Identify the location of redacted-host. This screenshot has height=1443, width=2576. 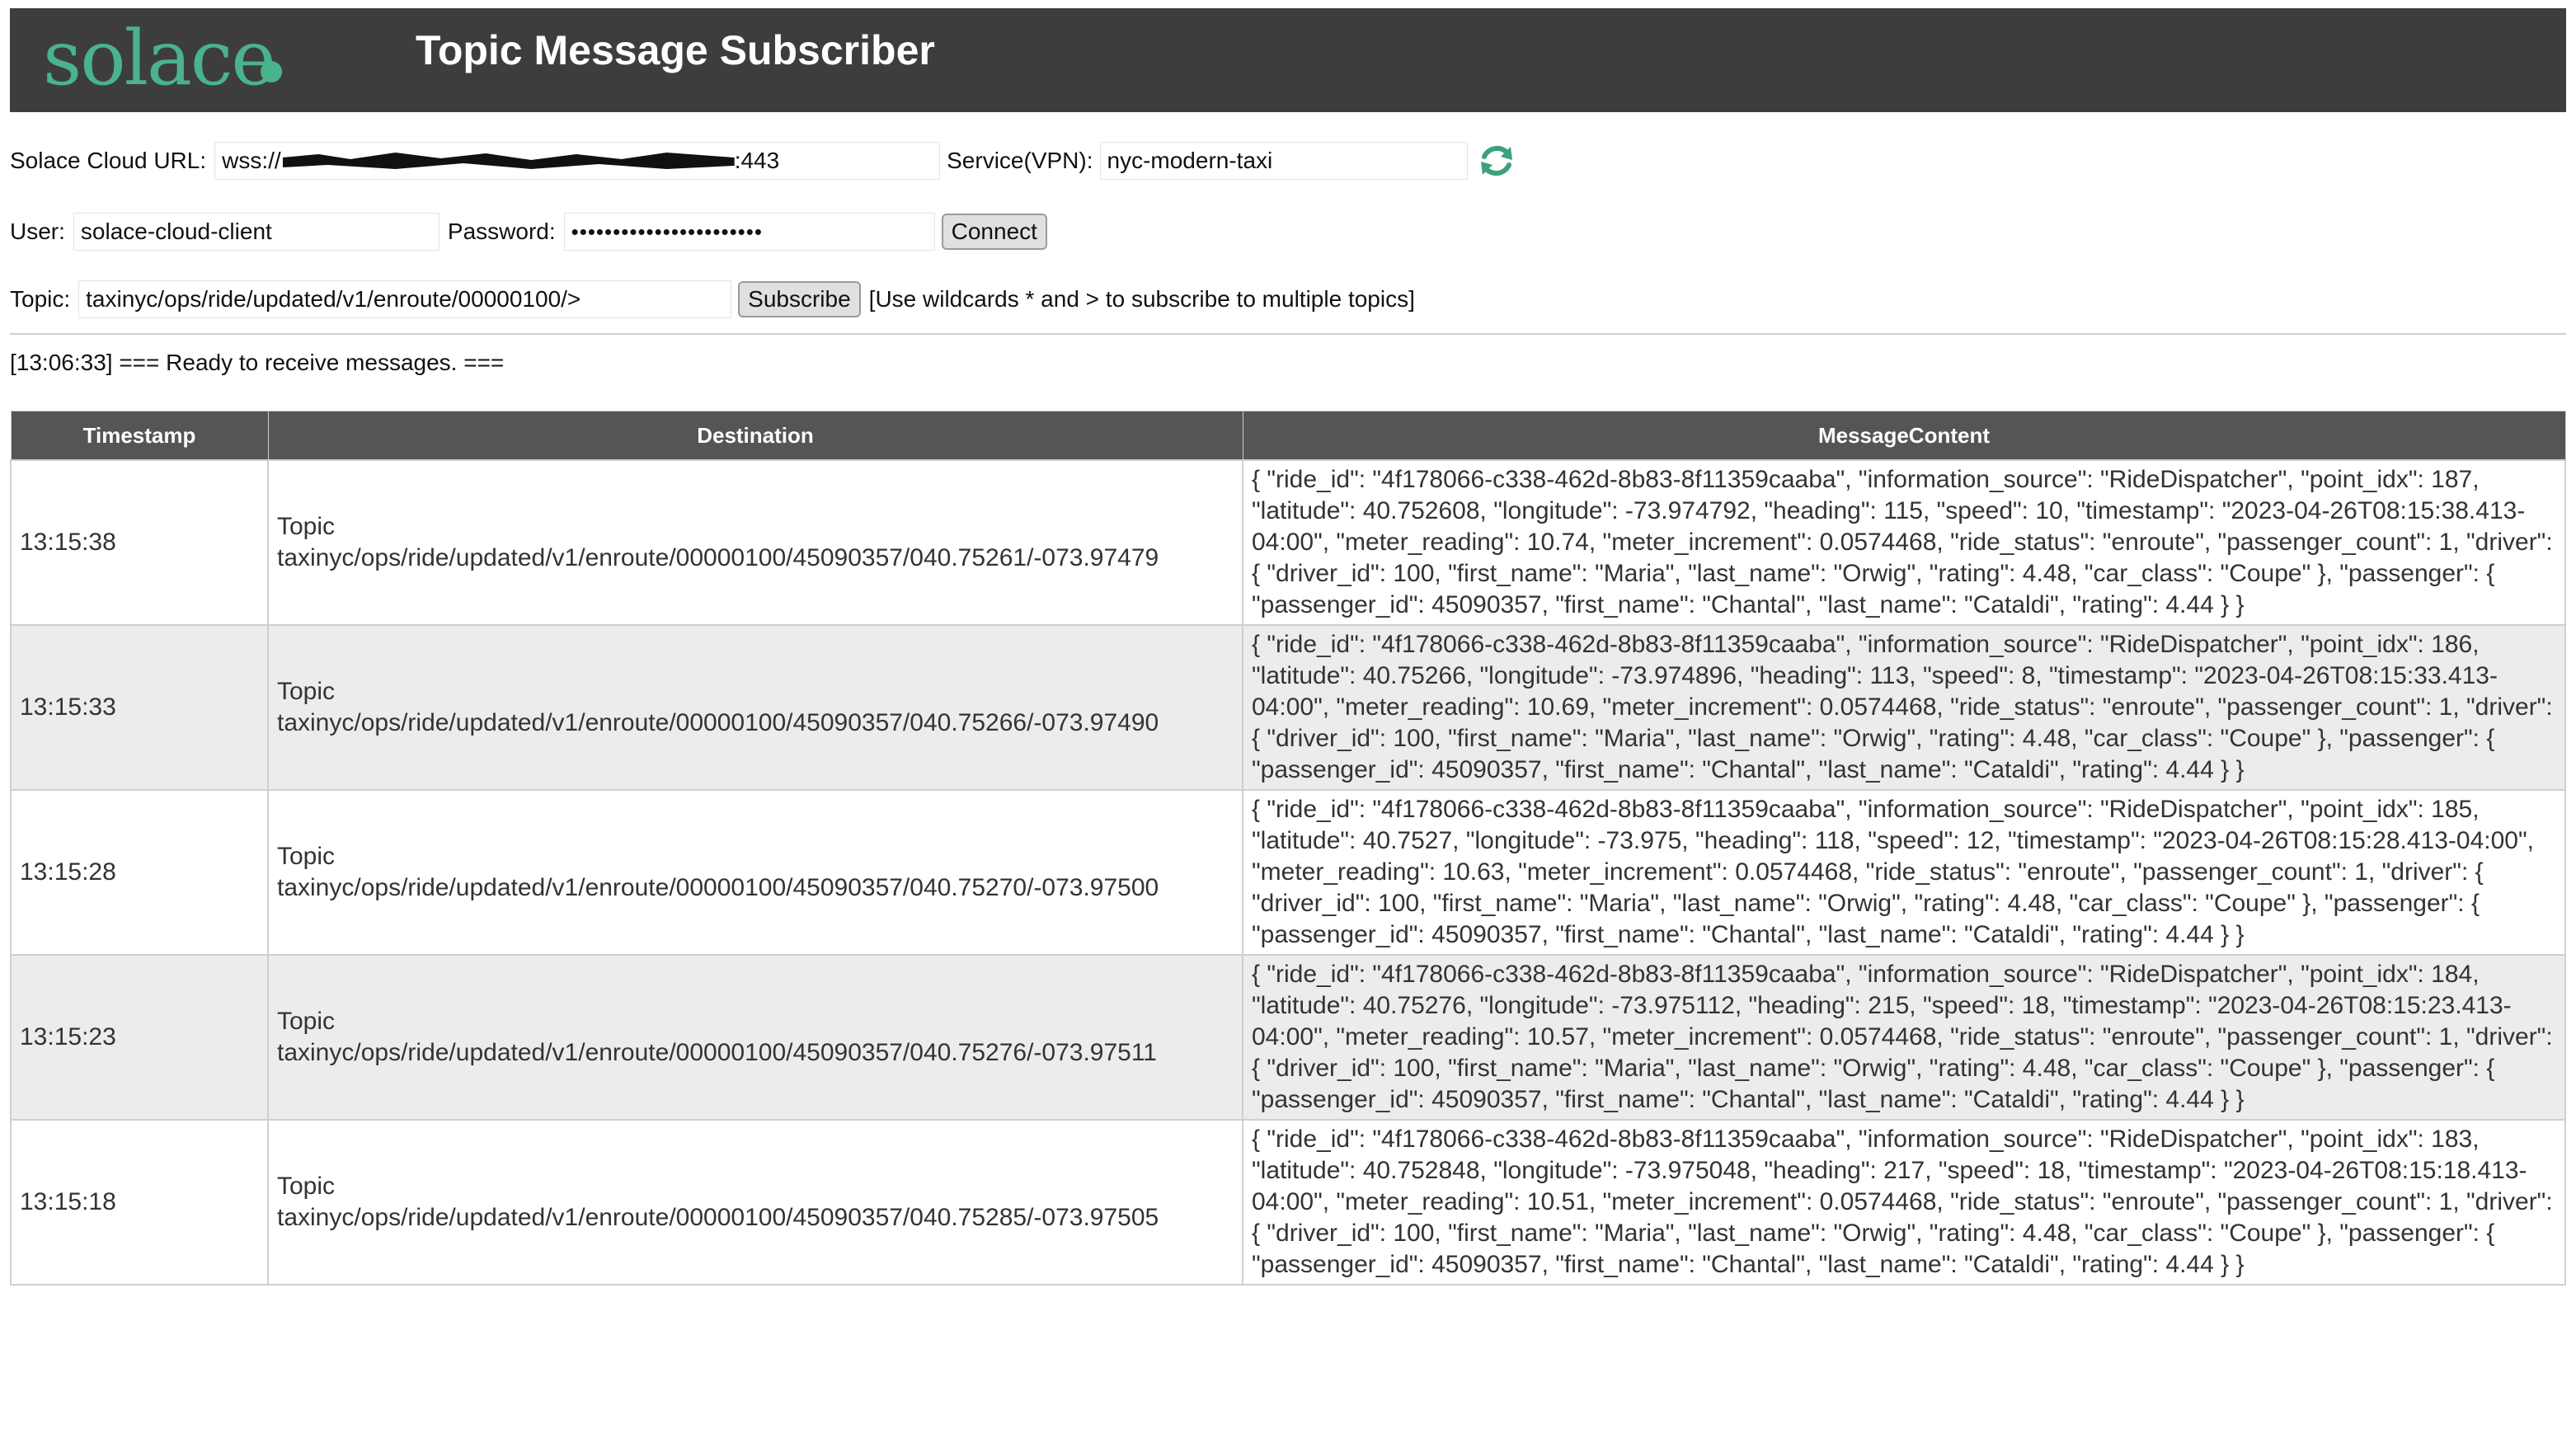
(508, 161).